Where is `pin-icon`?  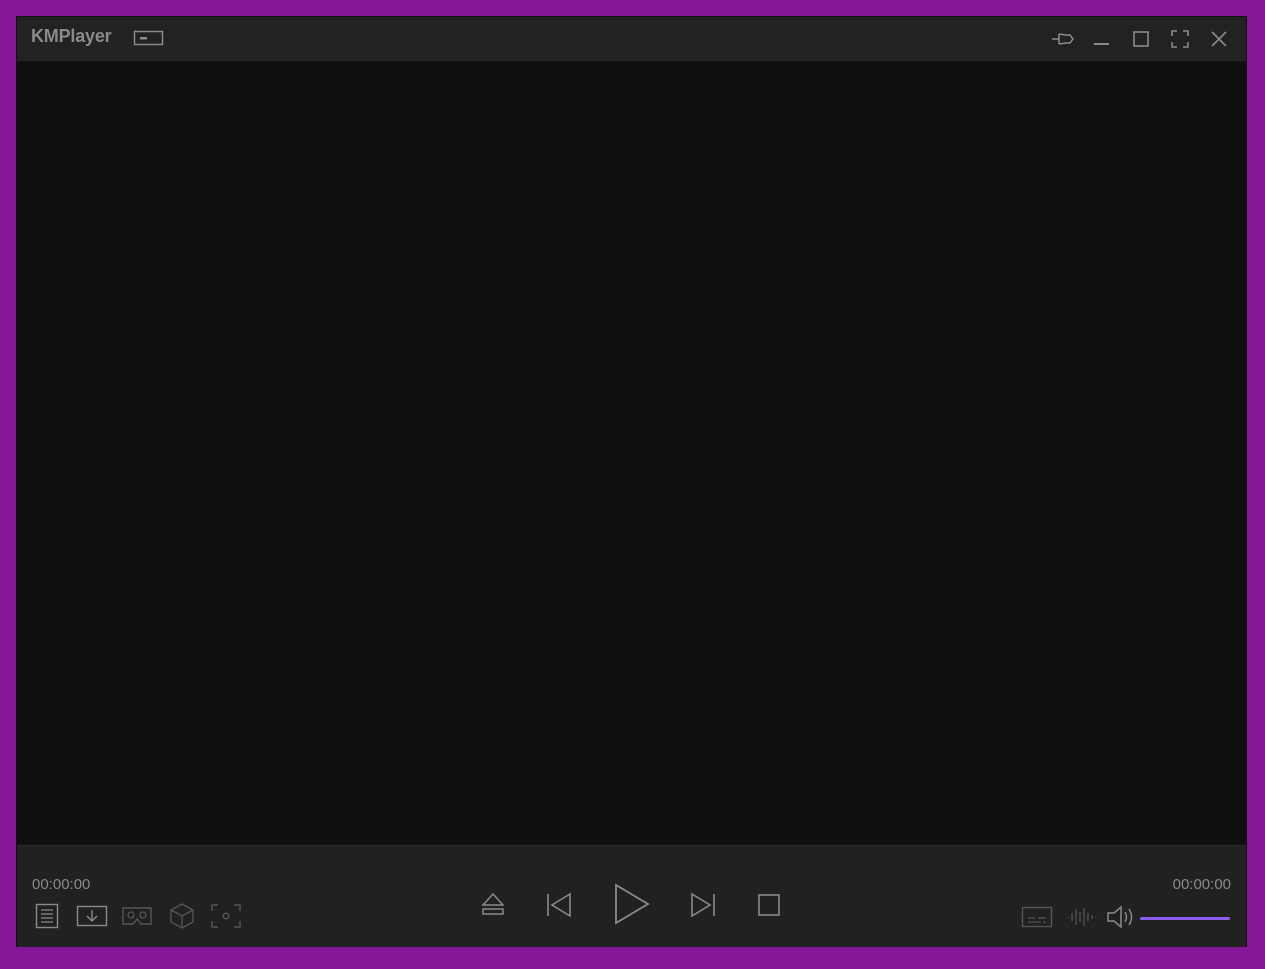
pin-icon is located at coordinates (1063, 39).